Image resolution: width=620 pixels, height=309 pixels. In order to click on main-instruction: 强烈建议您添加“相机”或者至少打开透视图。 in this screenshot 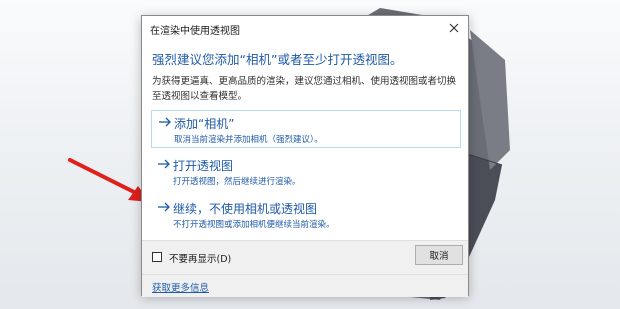, I will do `click(277, 59)`.